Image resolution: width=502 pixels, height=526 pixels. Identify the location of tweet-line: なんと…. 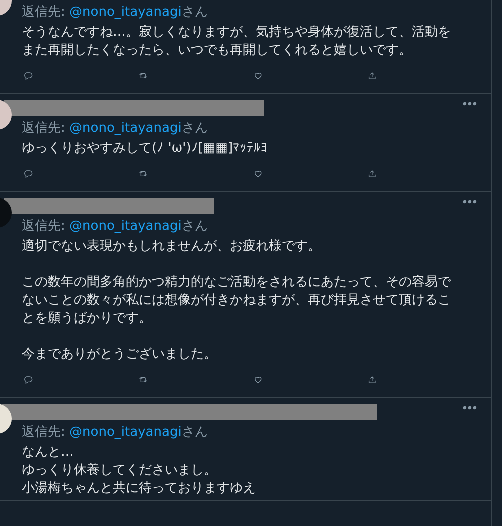
(48, 453).